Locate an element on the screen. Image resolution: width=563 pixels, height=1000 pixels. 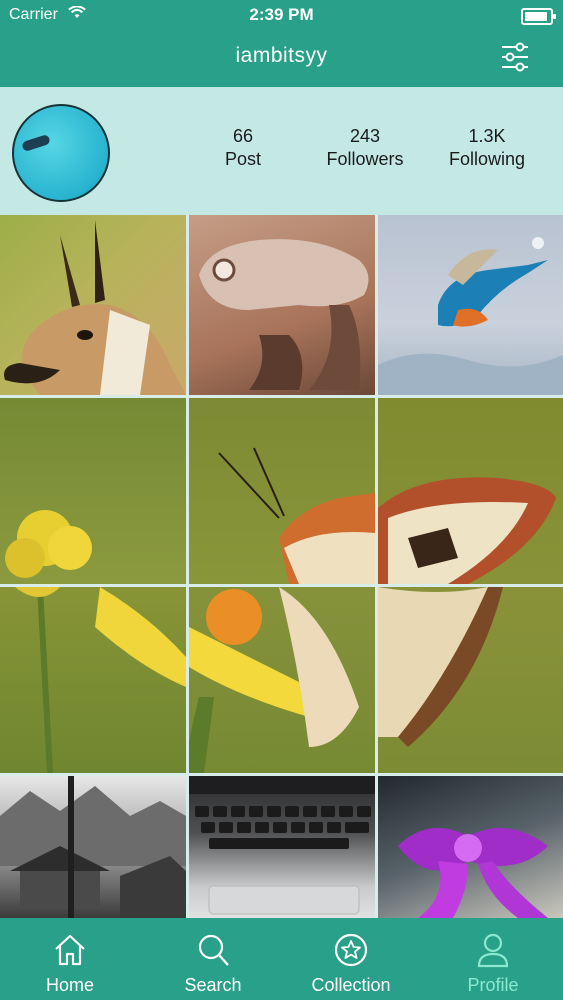
stat-followers: 243 Followers is located at coordinates (365, 148).